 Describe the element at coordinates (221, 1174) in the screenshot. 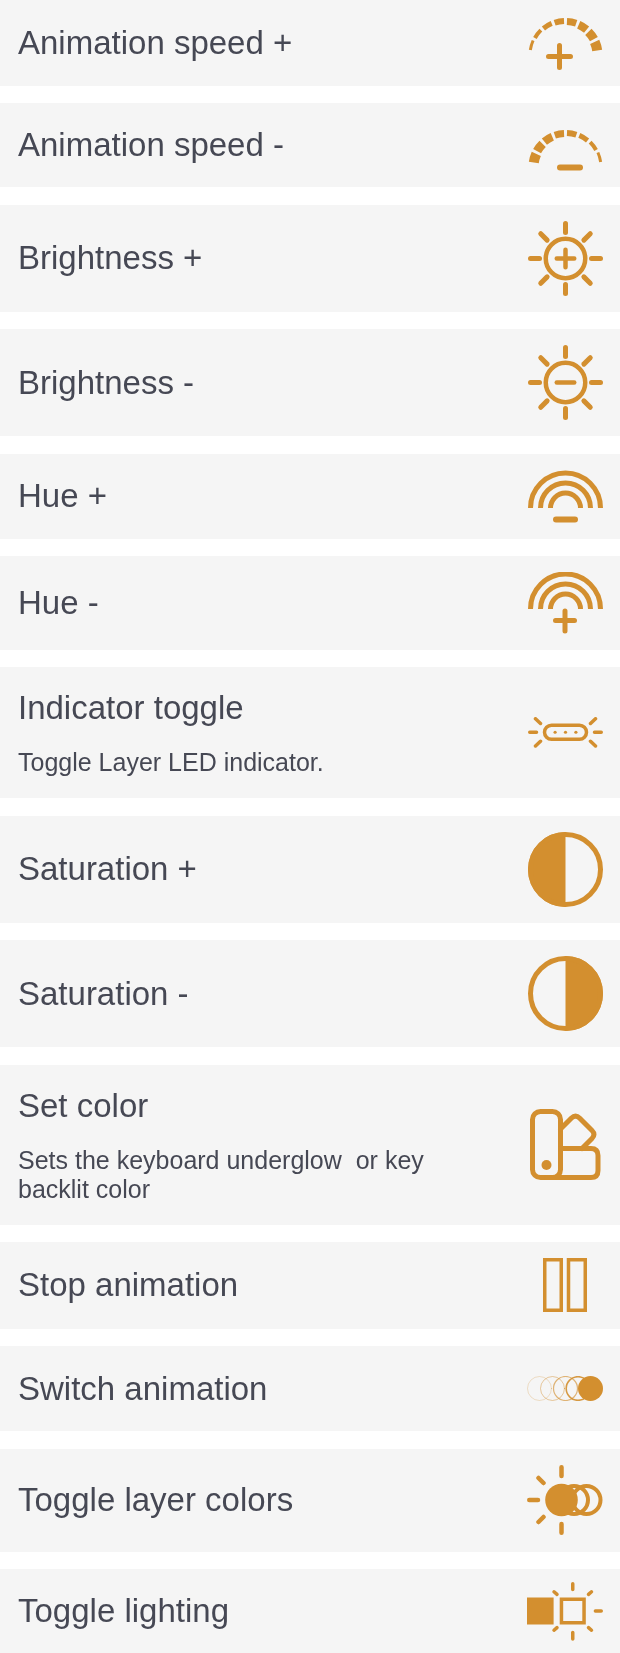

I see `option-description: Sets the keyboard underglow or key backlit color` at that location.